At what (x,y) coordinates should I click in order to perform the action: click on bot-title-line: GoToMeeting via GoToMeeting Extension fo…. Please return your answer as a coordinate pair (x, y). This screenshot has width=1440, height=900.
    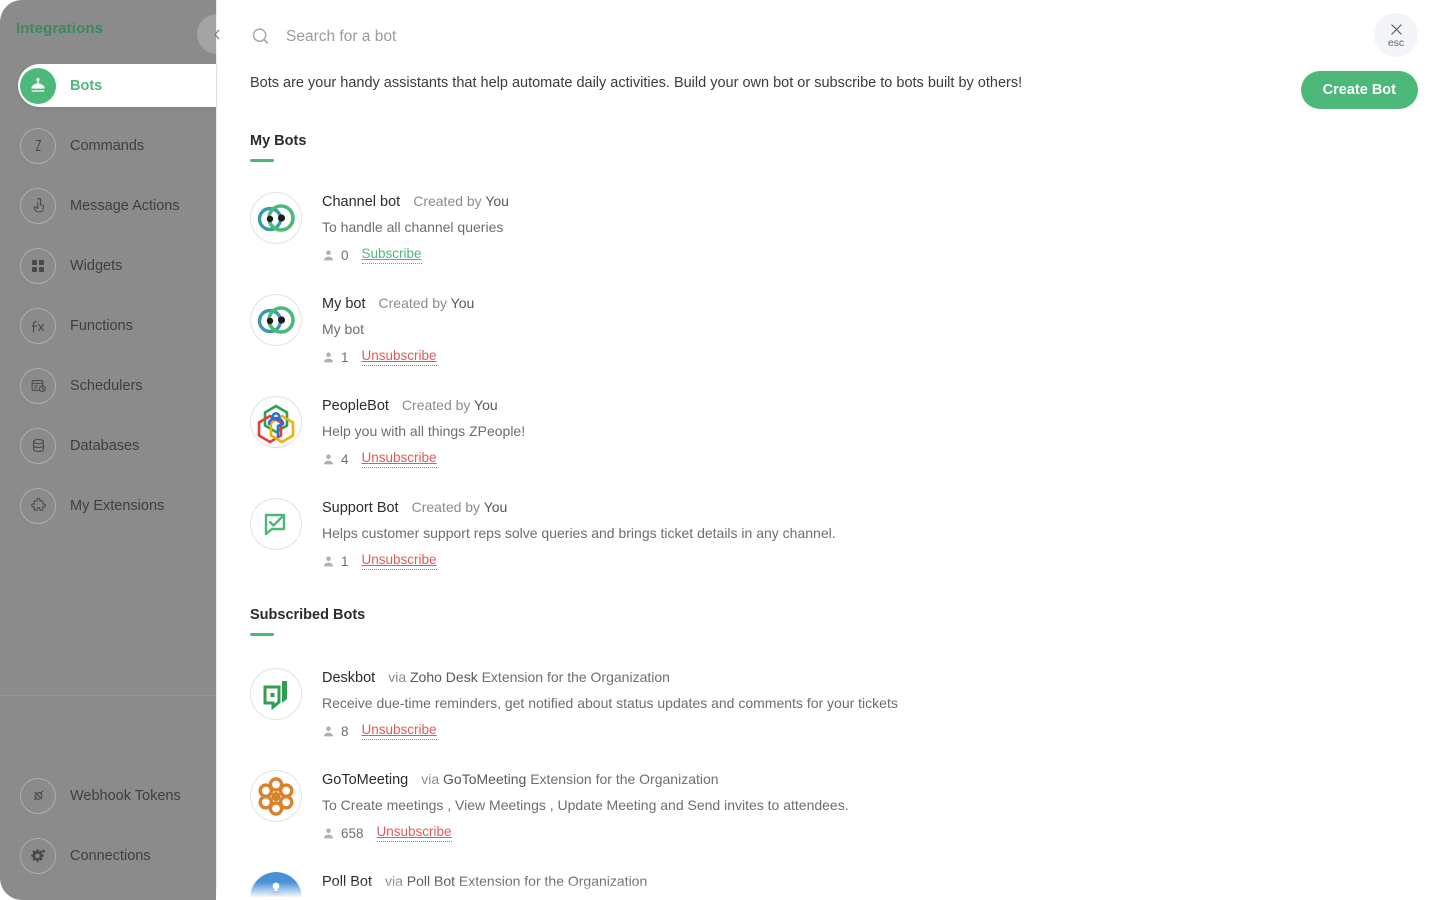
    Looking at the image, I should click on (585, 779).